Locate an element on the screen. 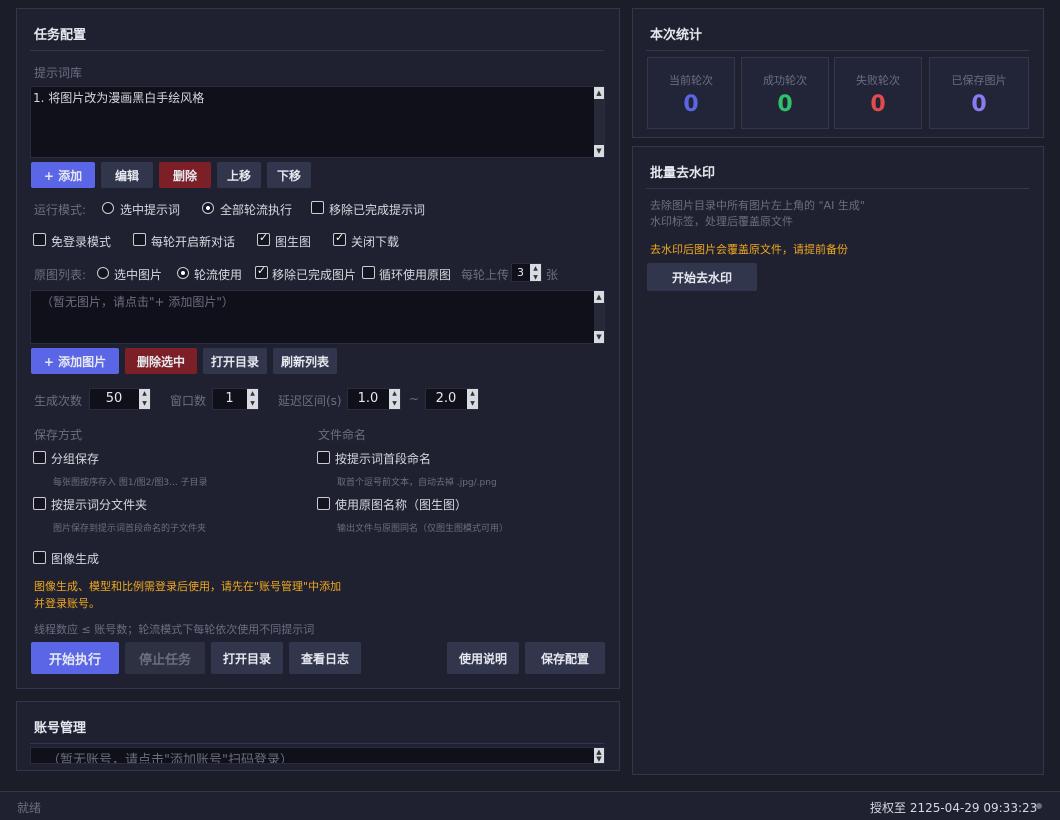 This screenshot has height=820, width=1060. delete-selected-image-button: 删除选中 is located at coordinates (161, 361).